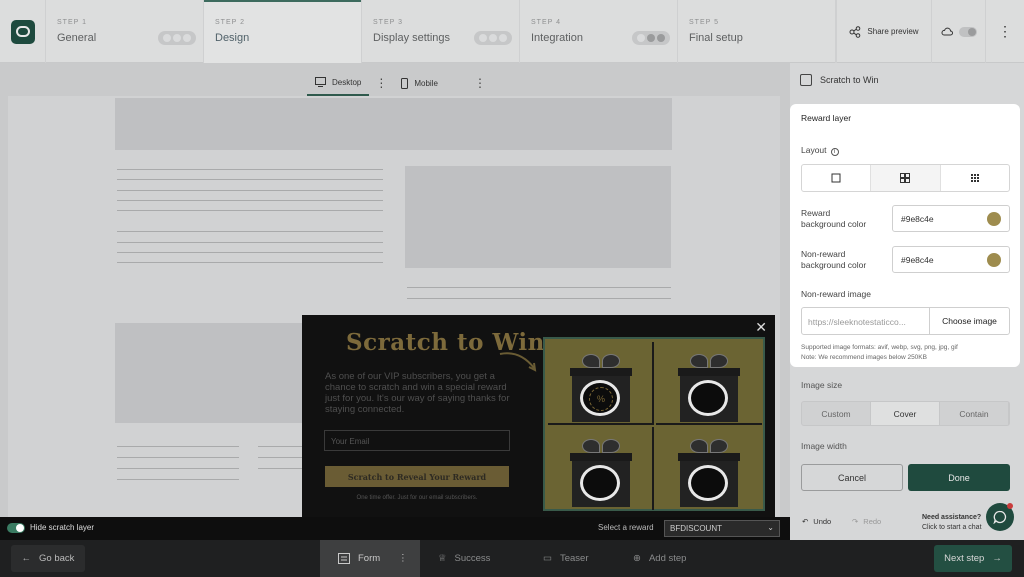  Describe the element at coordinates (770, 527) in the screenshot. I see `chevron-down-icon: ⌄` at that location.